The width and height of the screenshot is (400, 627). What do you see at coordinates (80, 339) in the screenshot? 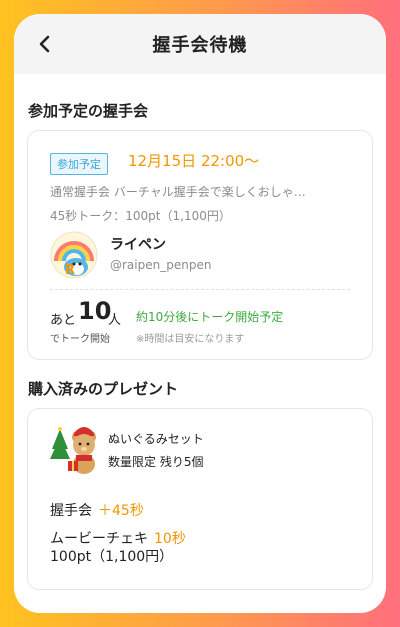
I see `queue-subtext: でトーク開始` at bounding box center [80, 339].